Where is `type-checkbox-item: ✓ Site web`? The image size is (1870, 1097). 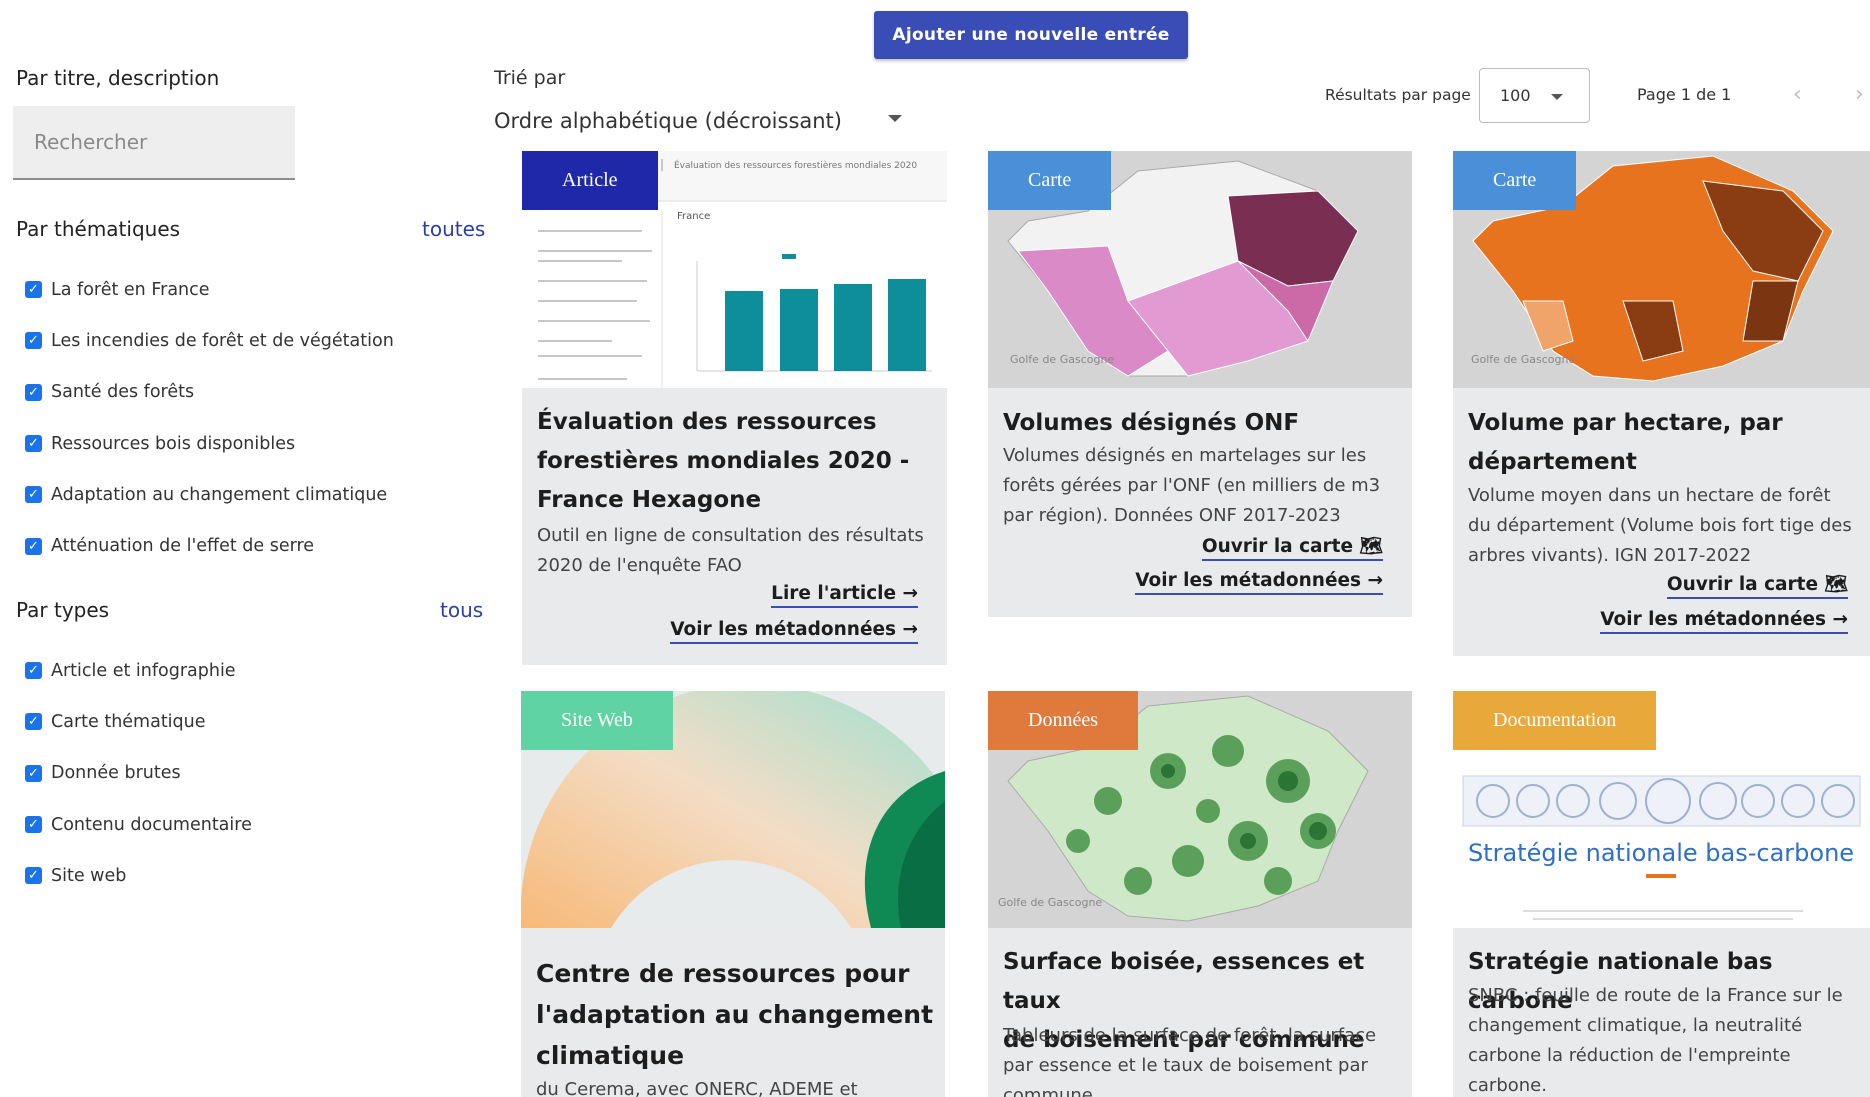
type-checkbox-item: ✓ Site web is located at coordinates (138, 875).